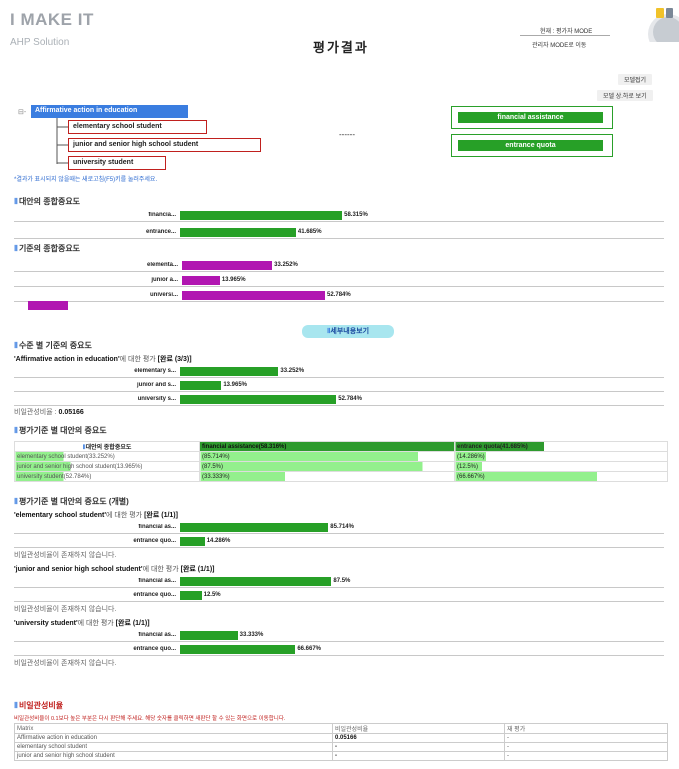 The height and width of the screenshot is (769, 679). Describe the element at coordinates (586, 728) in the screenshot. I see `table-header-cell: 재 평가` at that location.